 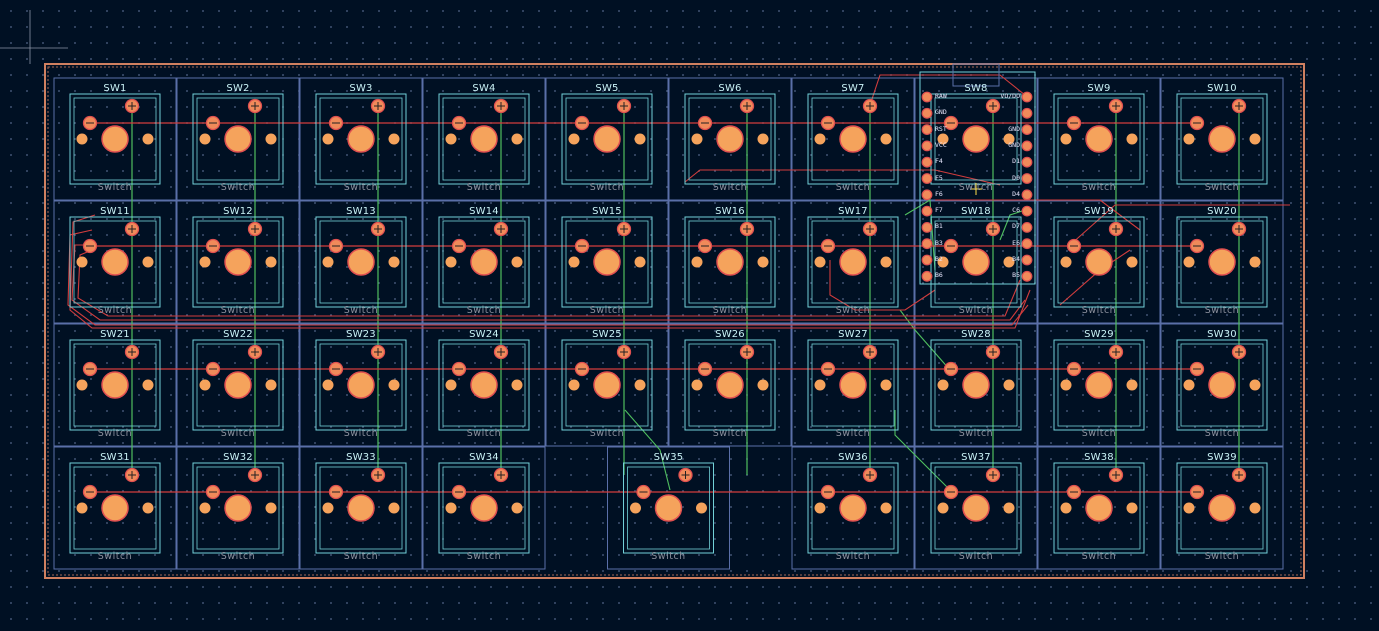 What do you see at coordinates (668, 457) in the screenshot?
I see `switch-reference: SW35` at bounding box center [668, 457].